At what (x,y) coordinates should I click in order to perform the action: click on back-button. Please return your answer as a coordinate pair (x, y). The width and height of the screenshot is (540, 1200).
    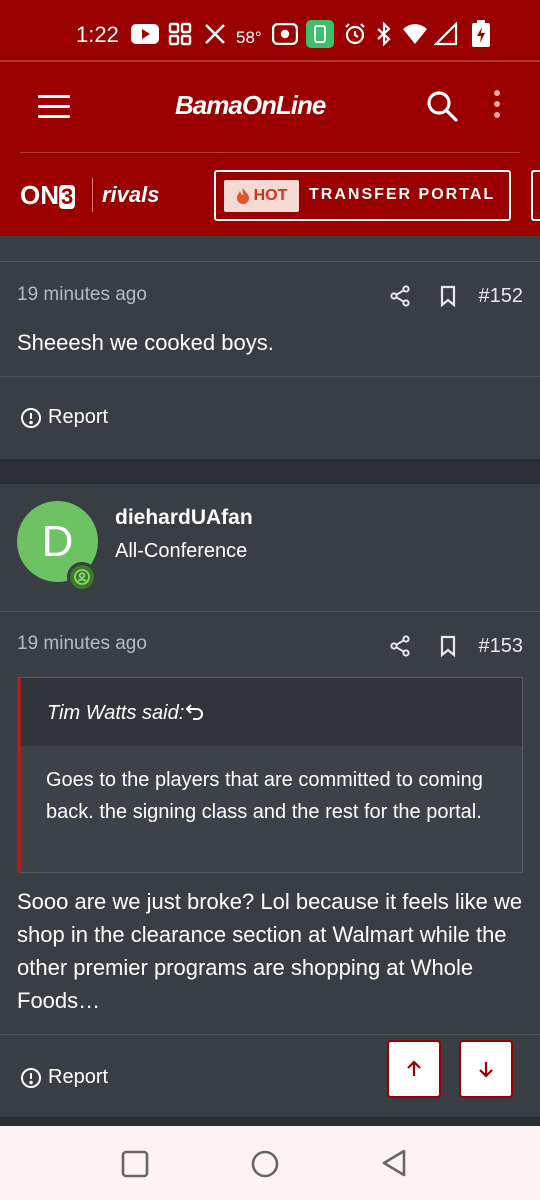
    Looking at the image, I should click on (394, 1165).